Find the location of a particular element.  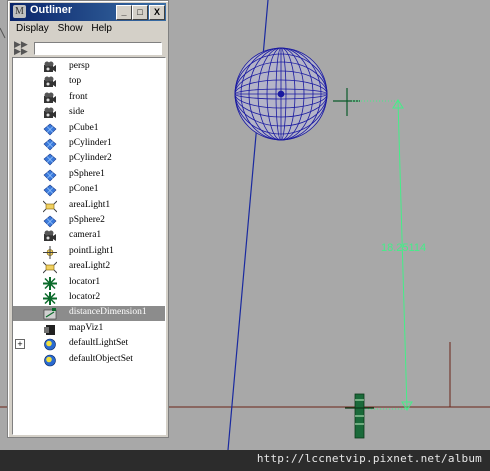

outliner-item-label: locator1 is located at coordinates (85, 281).